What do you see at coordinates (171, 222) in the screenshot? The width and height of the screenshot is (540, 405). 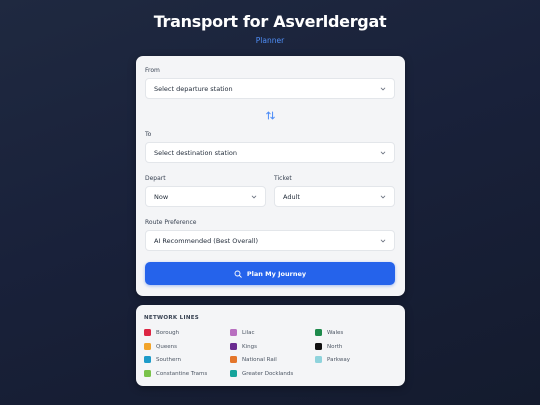 I see `route-preference-label: Route Preference` at bounding box center [171, 222].